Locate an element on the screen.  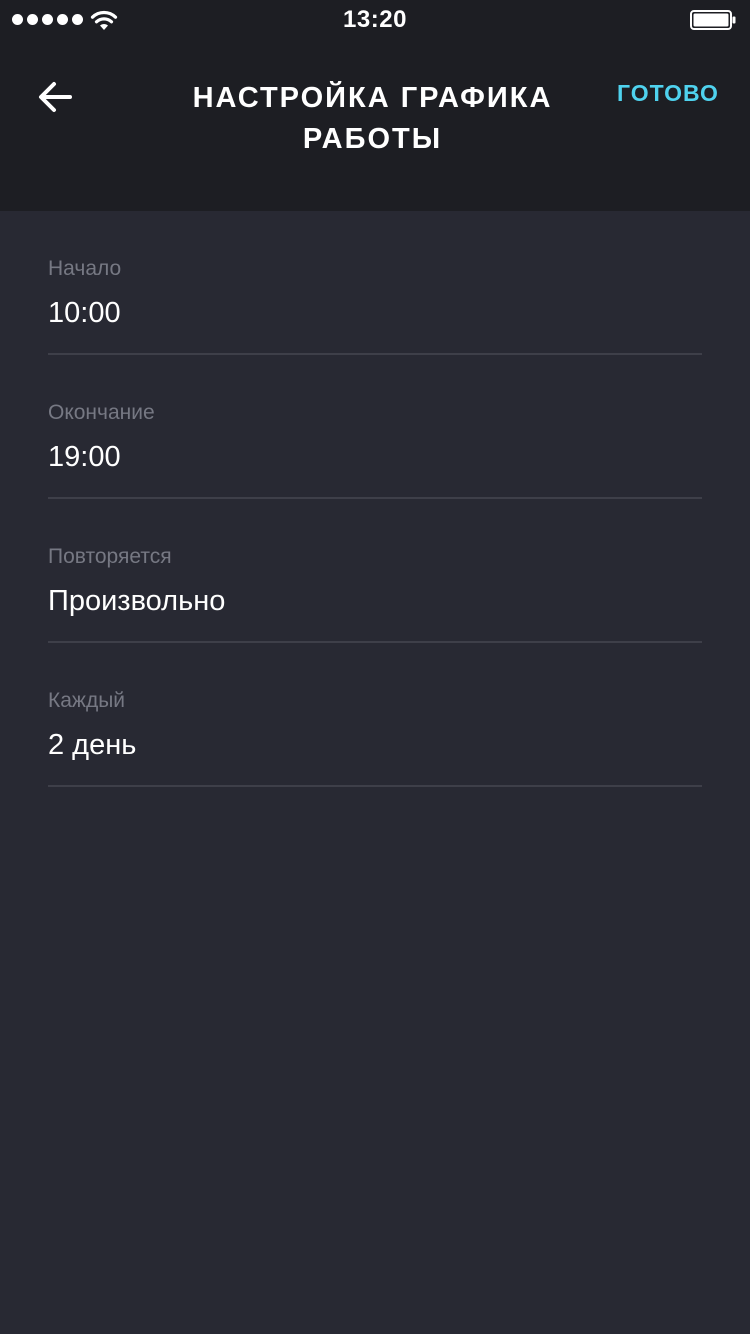
page-title: НАСТРОЙКА ГРАФИКА РАБОТЫ is located at coordinates (372, 118).